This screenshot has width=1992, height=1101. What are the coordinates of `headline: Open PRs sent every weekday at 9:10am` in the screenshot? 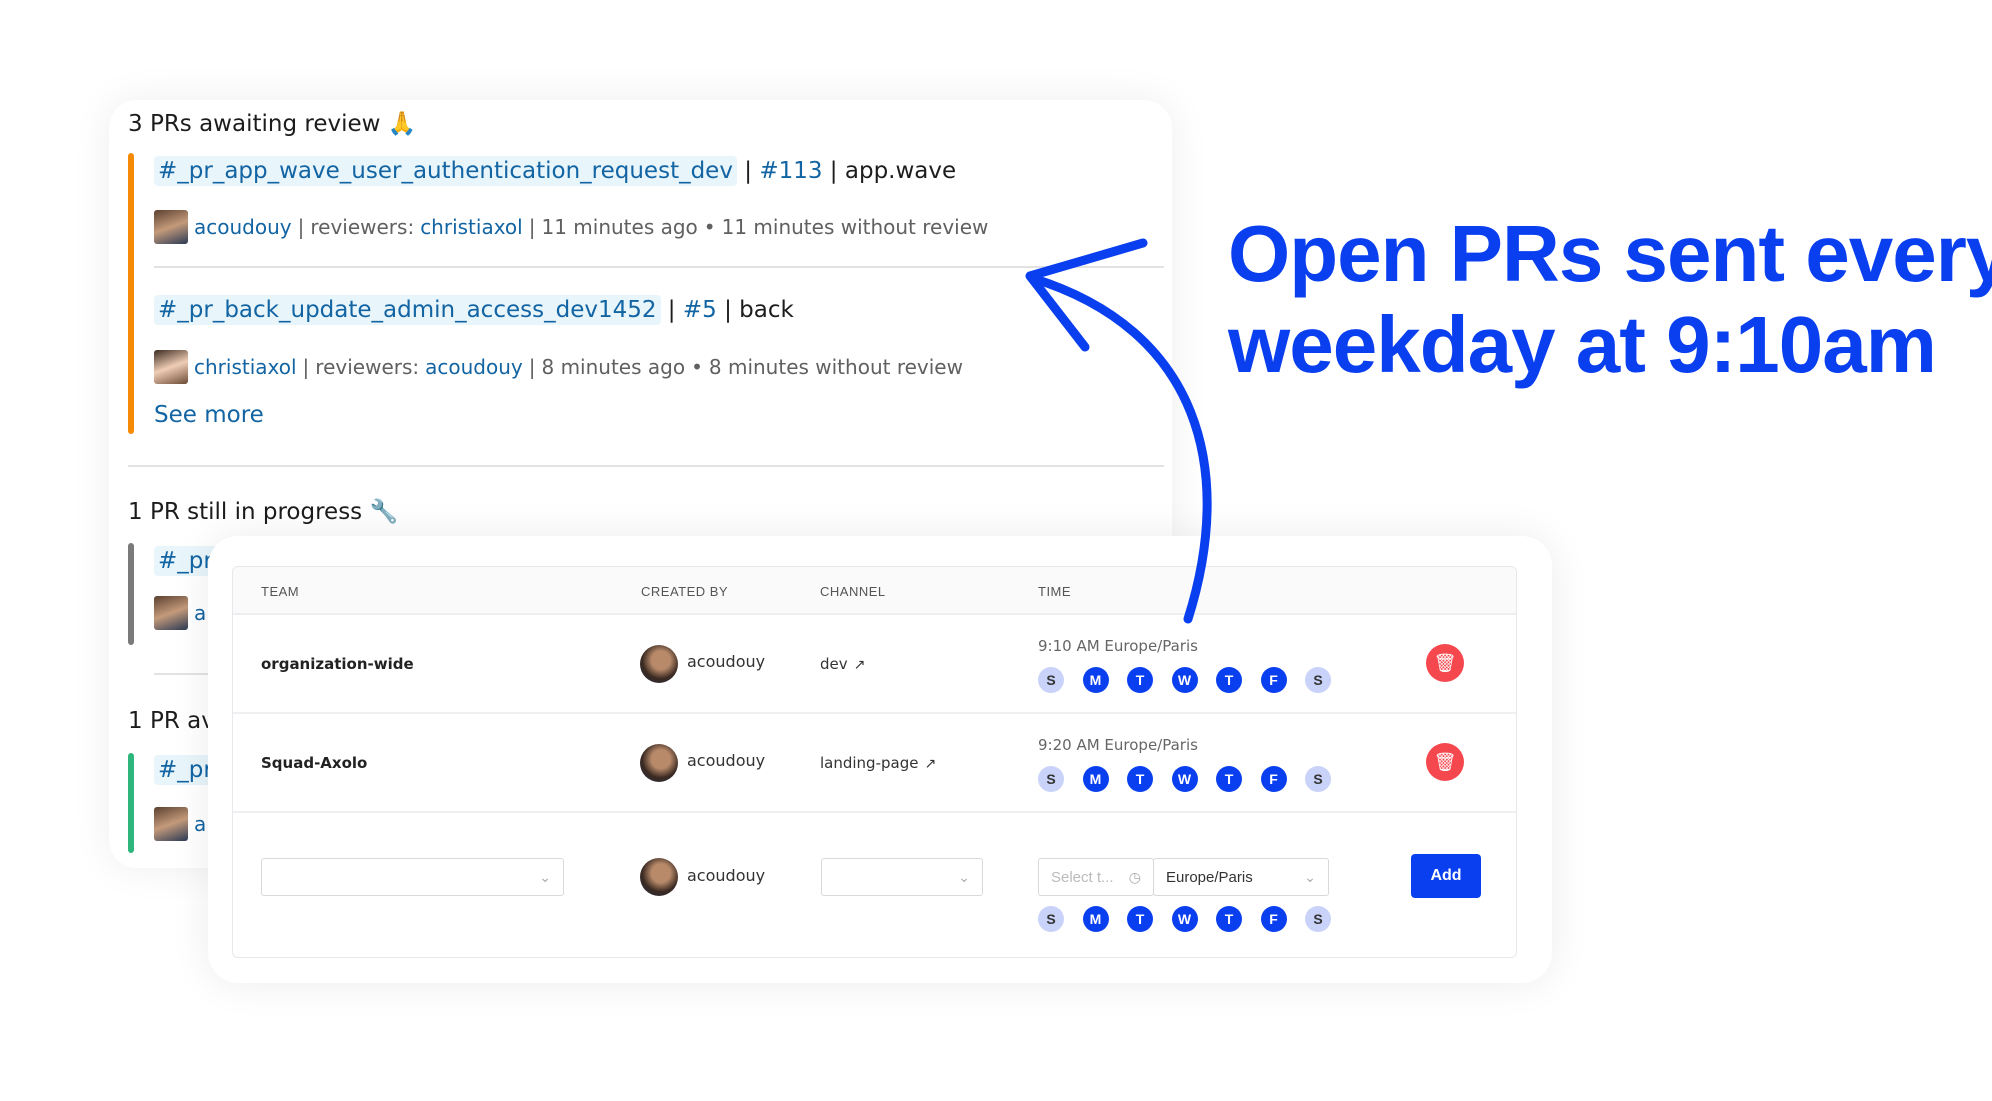 It's located at (1610, 299).